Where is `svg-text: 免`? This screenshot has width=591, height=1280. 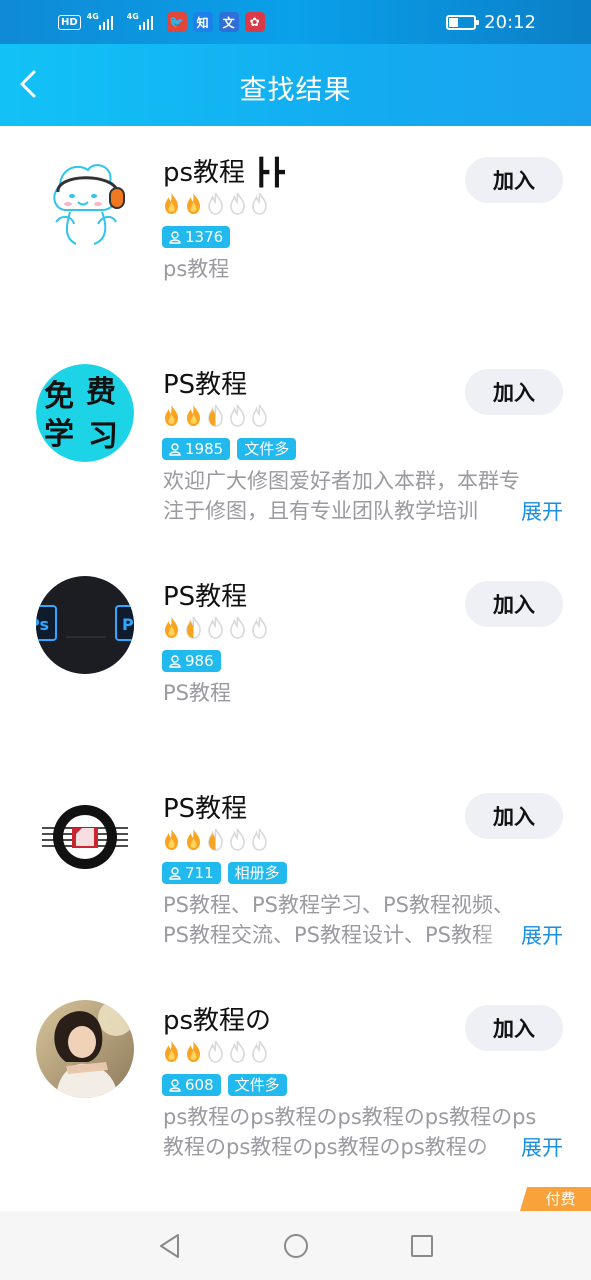 svg-text: 免 is located at coordinates (59, 396).